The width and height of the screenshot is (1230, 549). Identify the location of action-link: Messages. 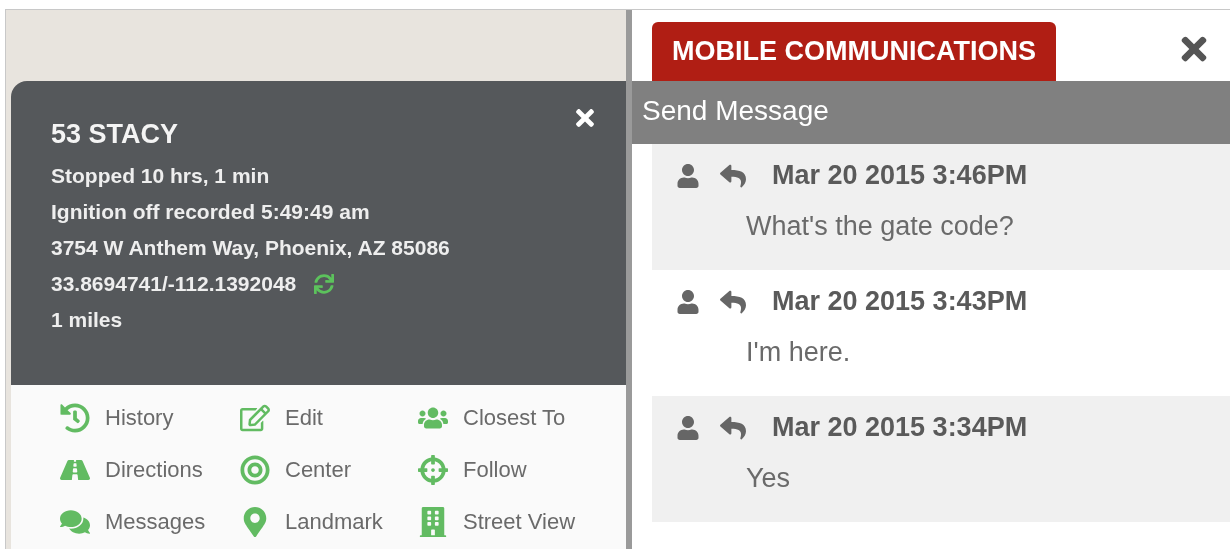
(145, 522).